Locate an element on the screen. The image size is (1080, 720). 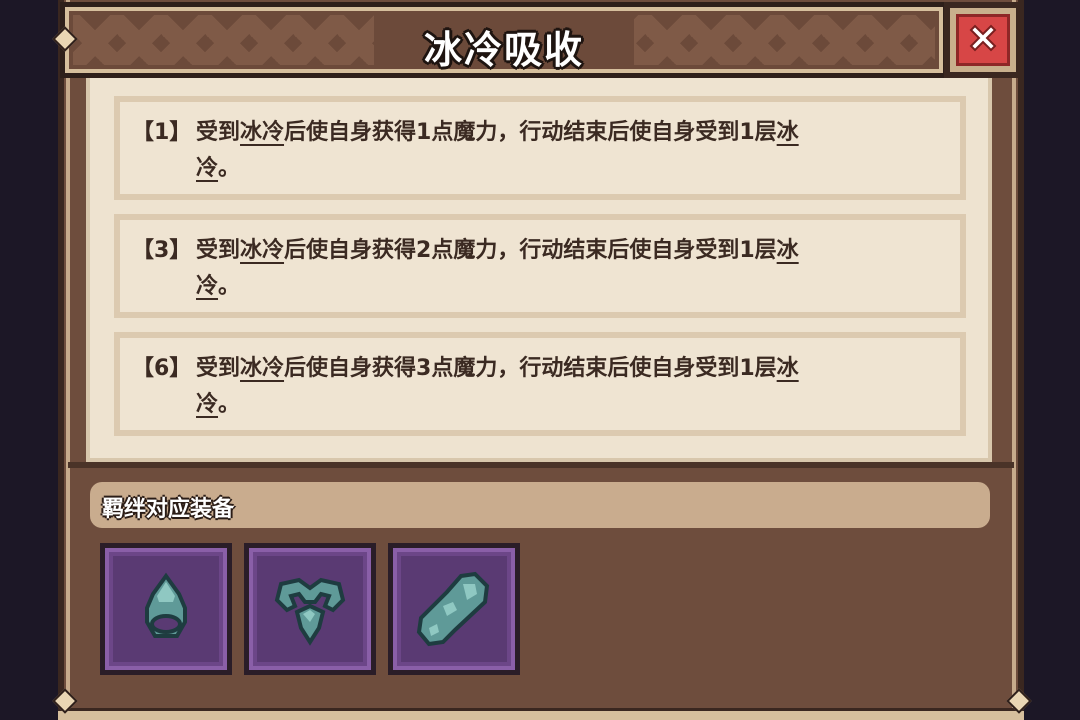
effect-tier-tag: 【1】 is located at coordinates (162, 132).